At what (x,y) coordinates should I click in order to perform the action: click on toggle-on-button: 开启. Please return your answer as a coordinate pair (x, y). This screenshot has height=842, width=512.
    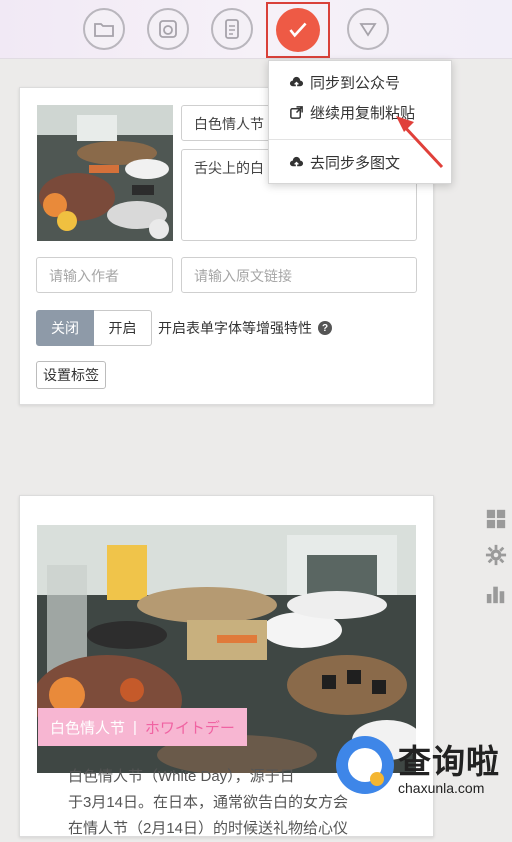
    Looking at the image, I should click on (123, 328).